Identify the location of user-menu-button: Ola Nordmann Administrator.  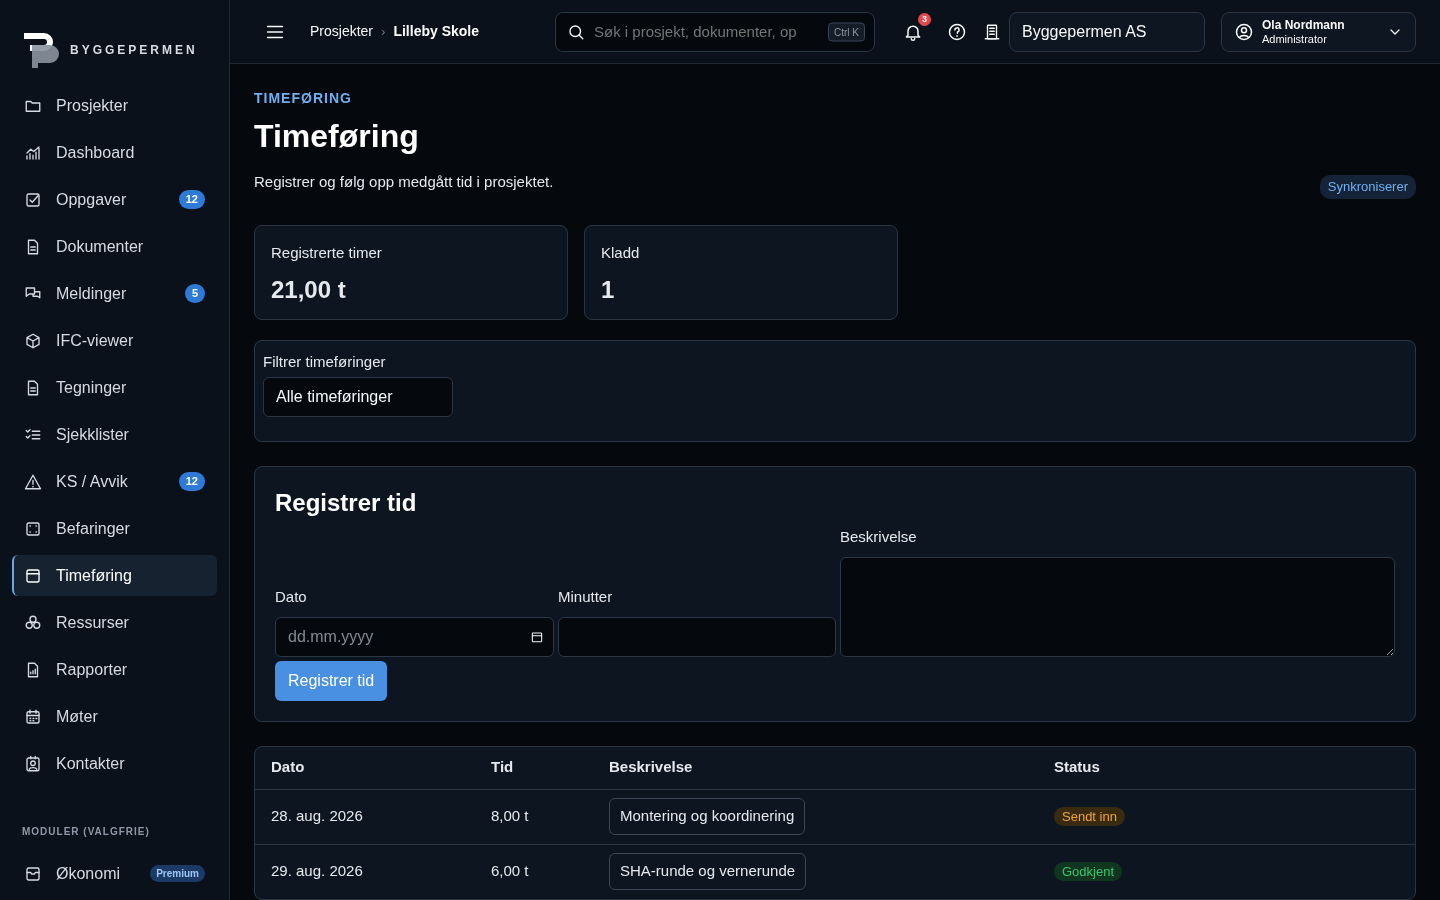
(1318, 31).